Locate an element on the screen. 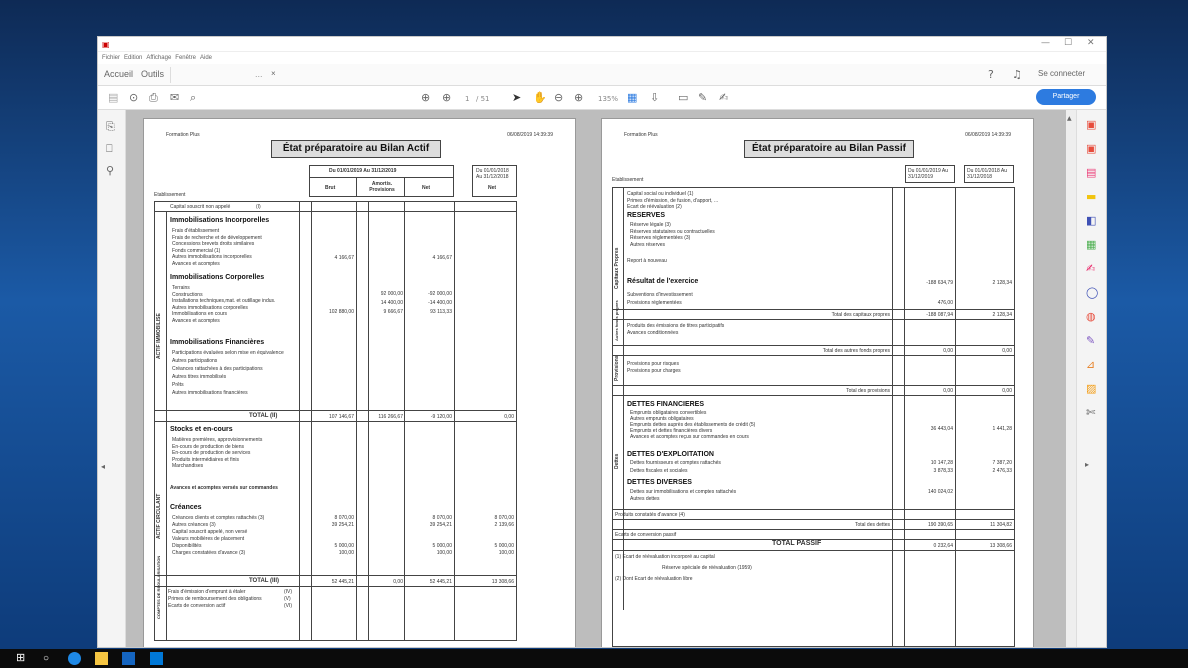 This screenshot has height=668, width=1188. total-prov-label: Total des provisions is located at coordinates (868, 391).